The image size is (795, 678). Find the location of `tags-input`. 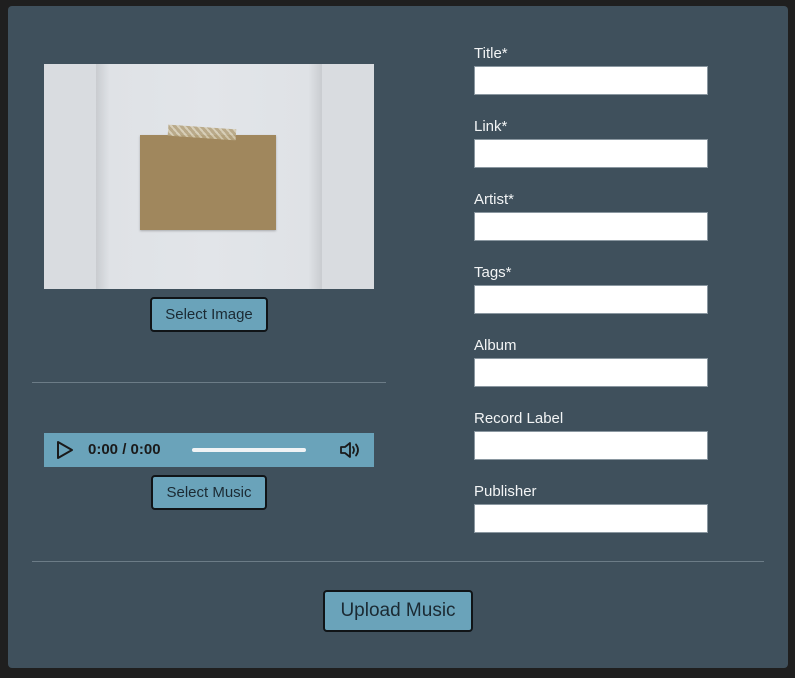

tags-input is located at coordinates (591, 299).